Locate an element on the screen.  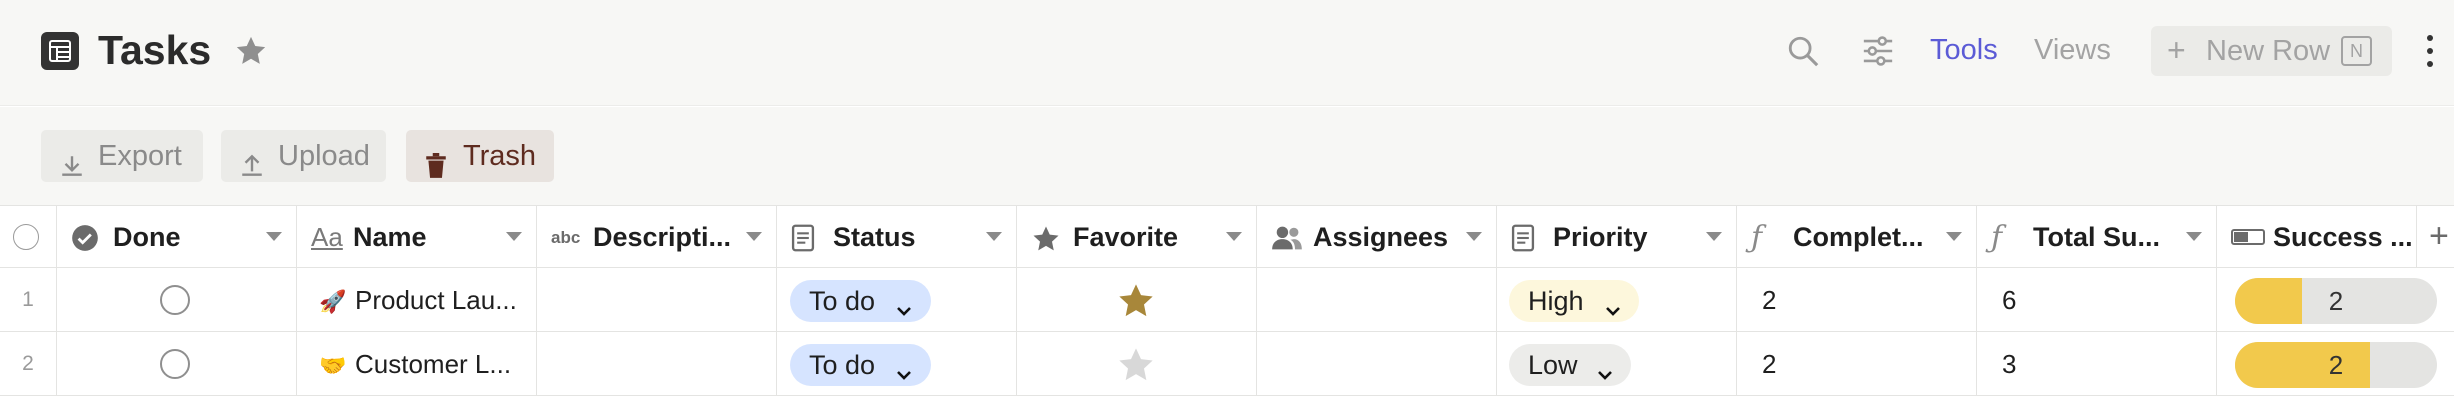
row-number-cell: 2 is located at coordinates (28, 363).